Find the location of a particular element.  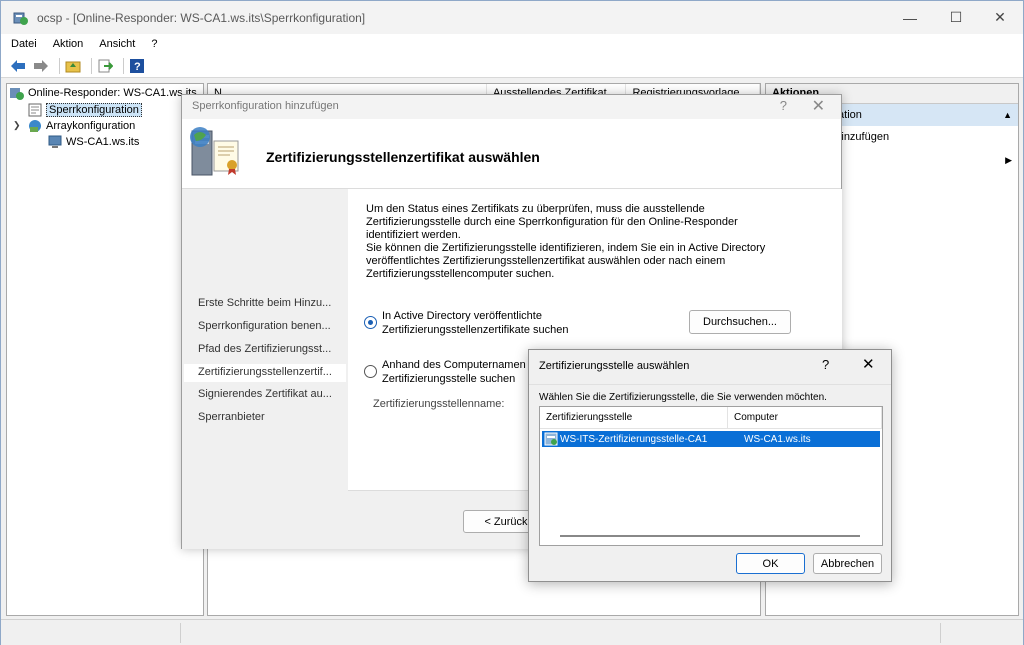

tree-item-arraykonfiguration: Arraykonfiguration is located at coordinates (81, 126).